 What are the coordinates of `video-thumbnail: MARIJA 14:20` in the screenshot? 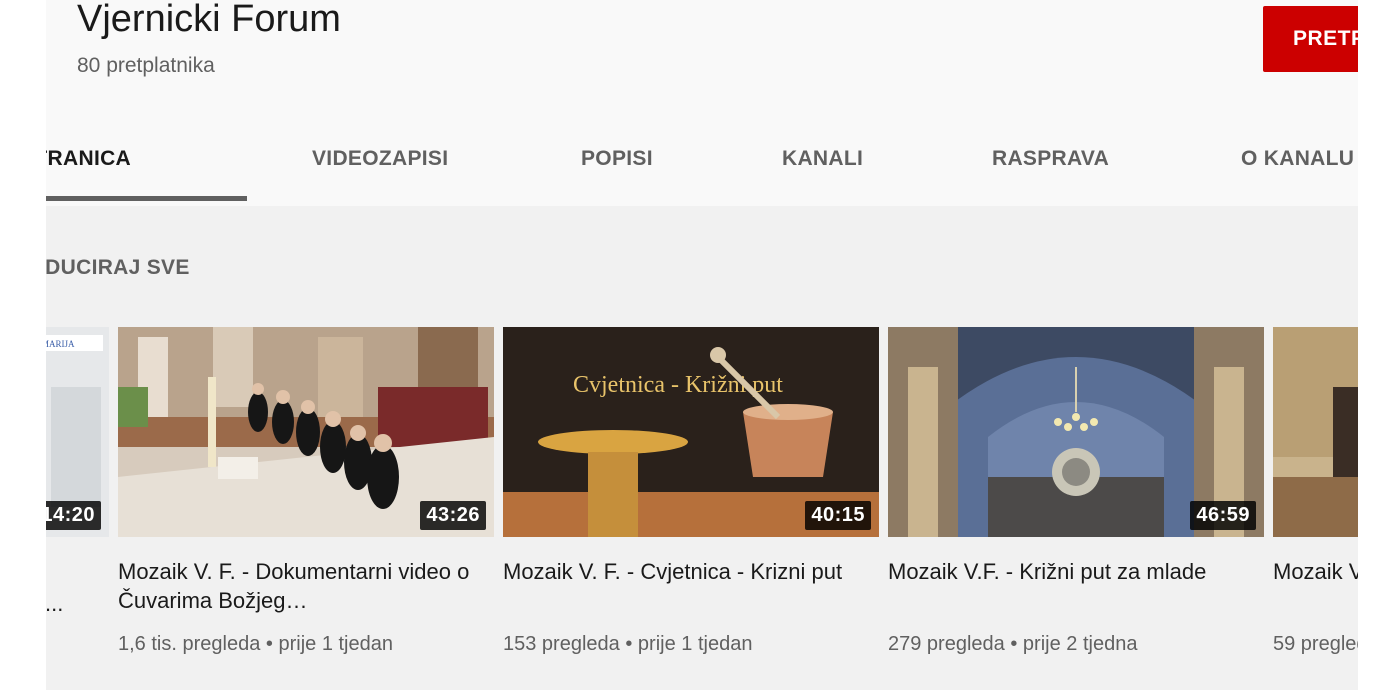 It's located at (77, 432).